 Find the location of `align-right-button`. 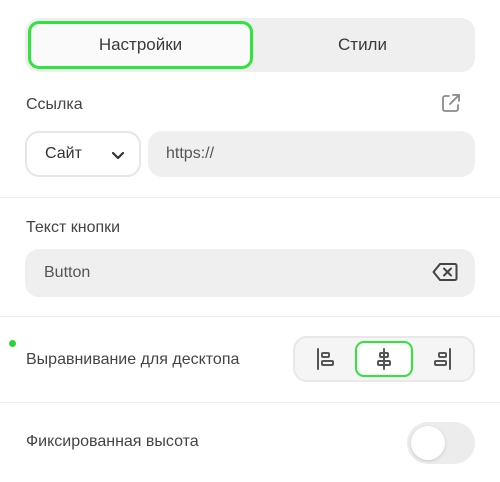

align-right-button is located at coordinates (442, 359).